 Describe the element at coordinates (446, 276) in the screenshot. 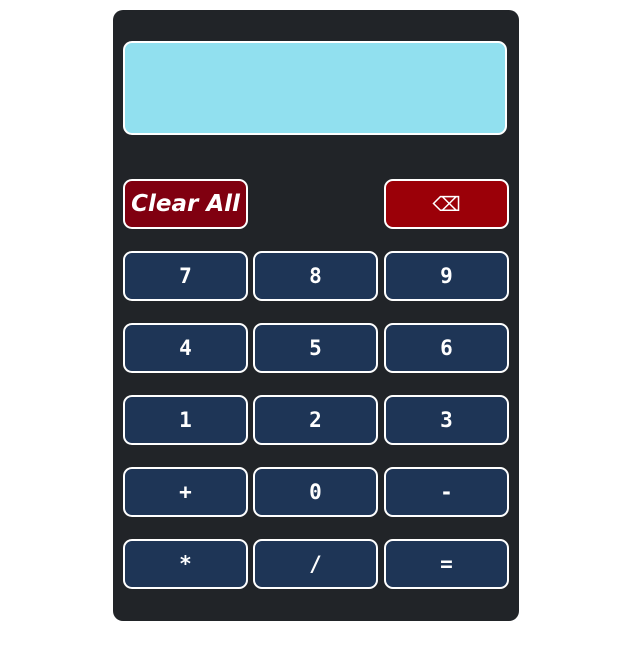

I see `key-9-button: 9` at that location.